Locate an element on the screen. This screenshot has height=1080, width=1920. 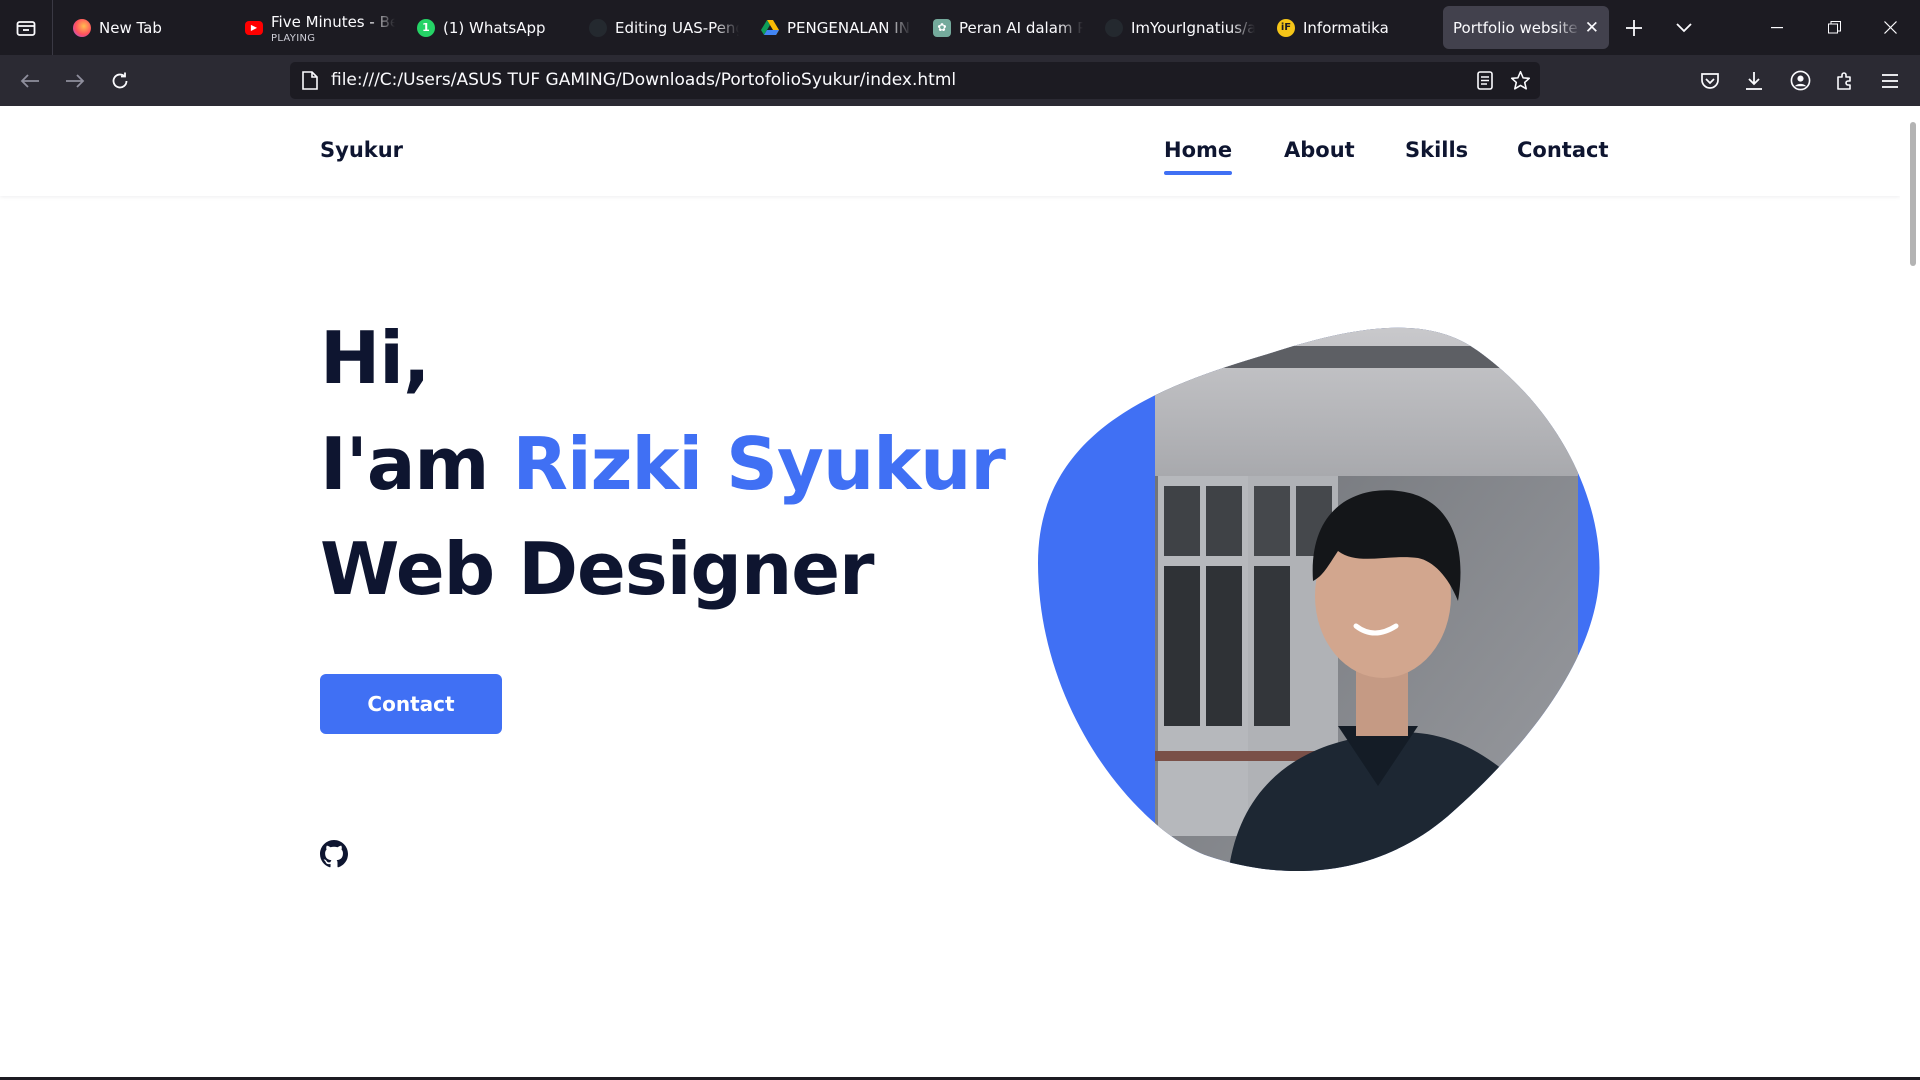
informatika-icon: iF is located at coordinates (1286, 27).